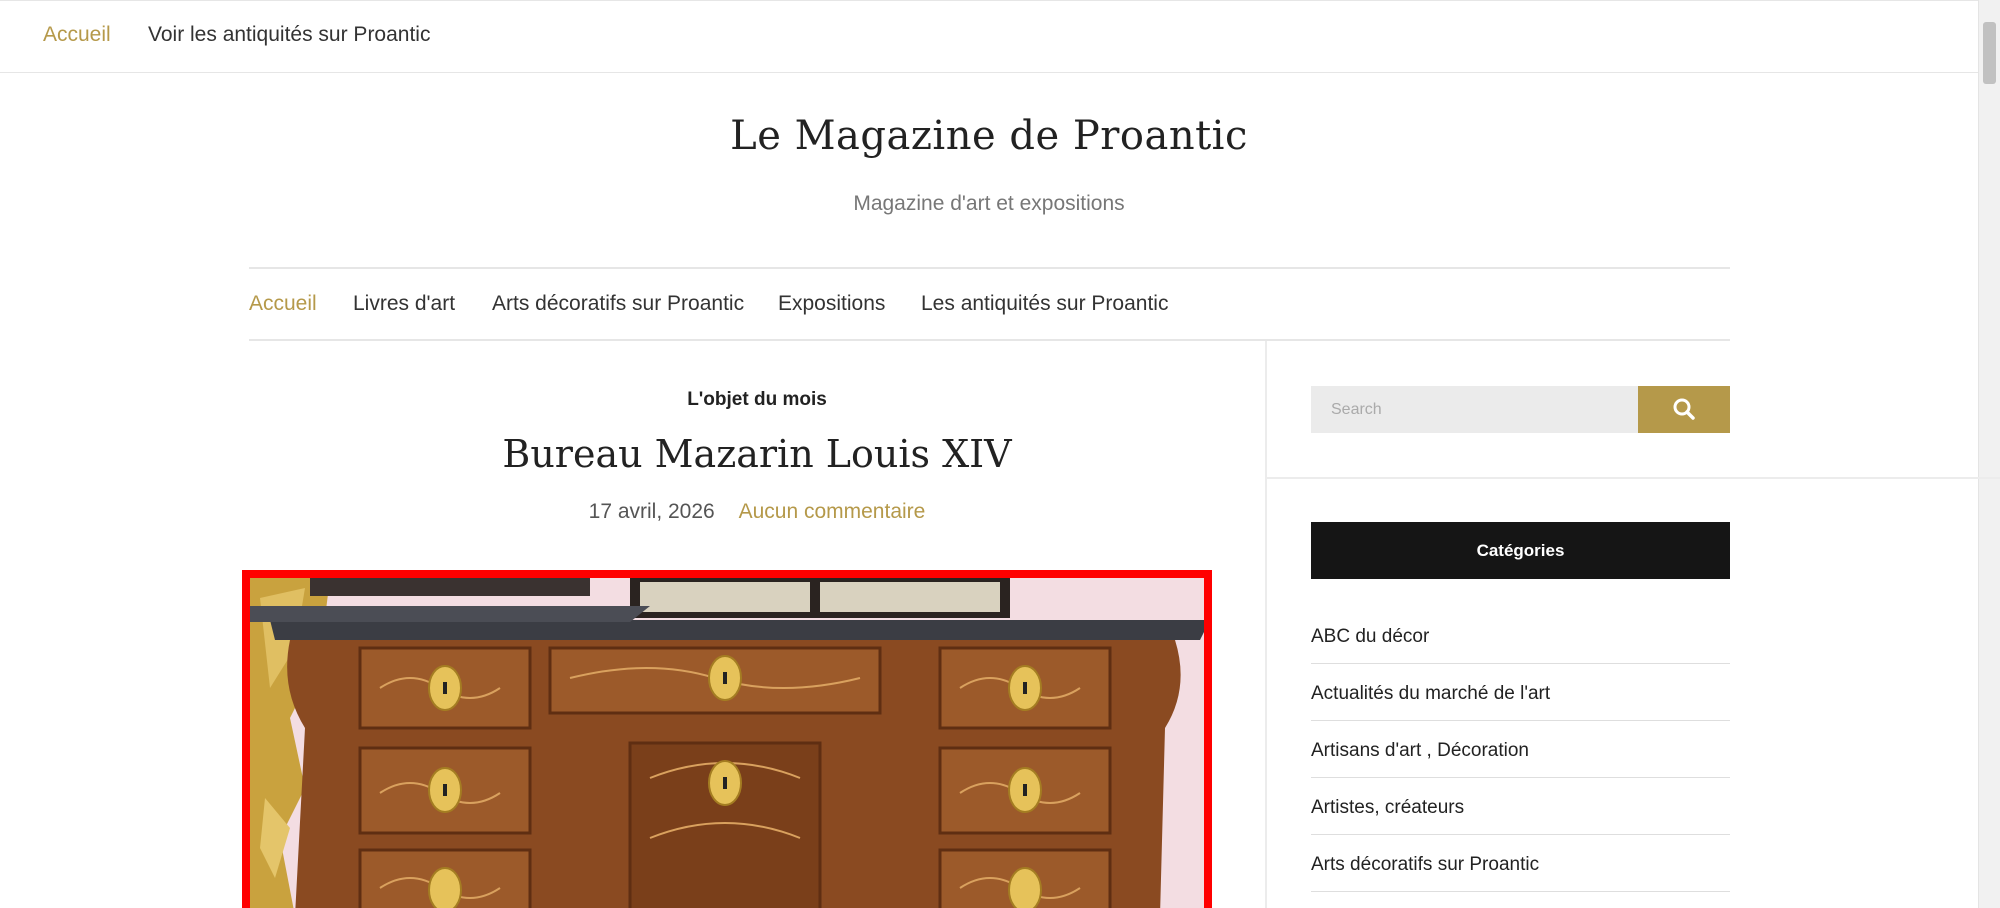 The height and width of the screenshot is (908, 2000). What do you see at coordinates (832, 511) in the screenshot?
I see `post-comments-link: Aucun commentaire` at bounding box center [832, 511].